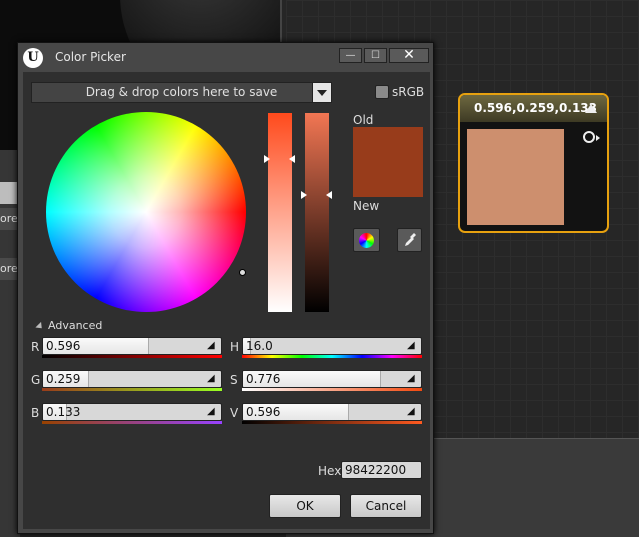 The width and height of the screenshot is (639, 537). Describe the element at coordinates (63, 346) in the screenshot. I see `r-value: 0.596` at that location.